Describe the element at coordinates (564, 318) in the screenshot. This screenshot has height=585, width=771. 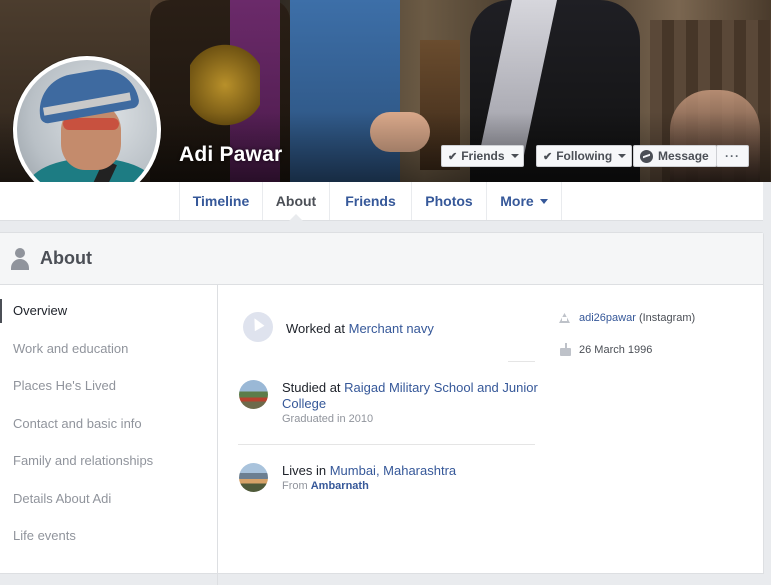
I see `instagram-icon` at that location.